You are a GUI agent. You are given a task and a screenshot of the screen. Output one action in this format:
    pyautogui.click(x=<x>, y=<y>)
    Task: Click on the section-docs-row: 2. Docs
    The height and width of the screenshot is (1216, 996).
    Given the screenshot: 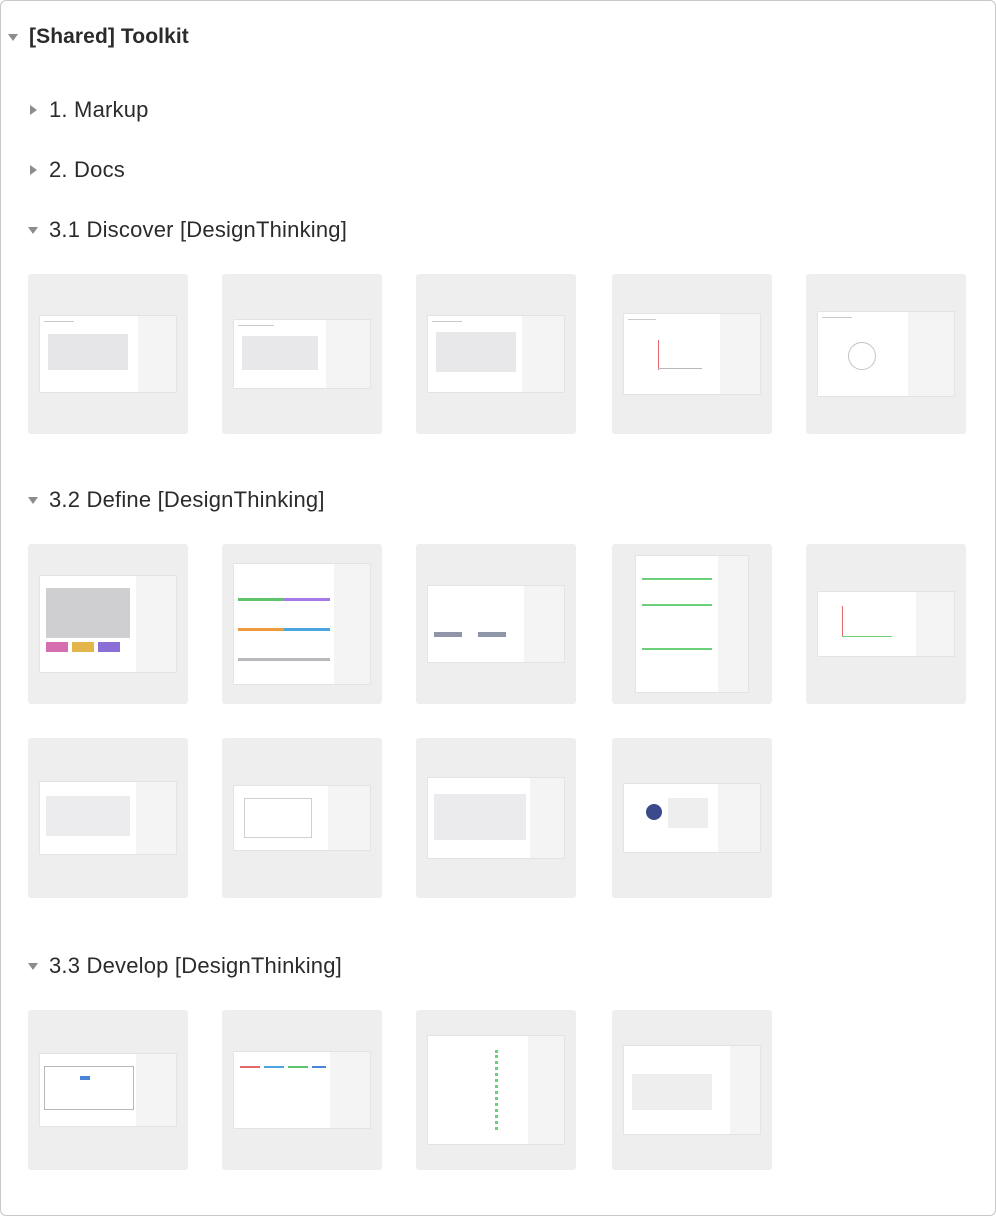 What is the action you would take?
    pyautogui.click(x=76, y=170)
    